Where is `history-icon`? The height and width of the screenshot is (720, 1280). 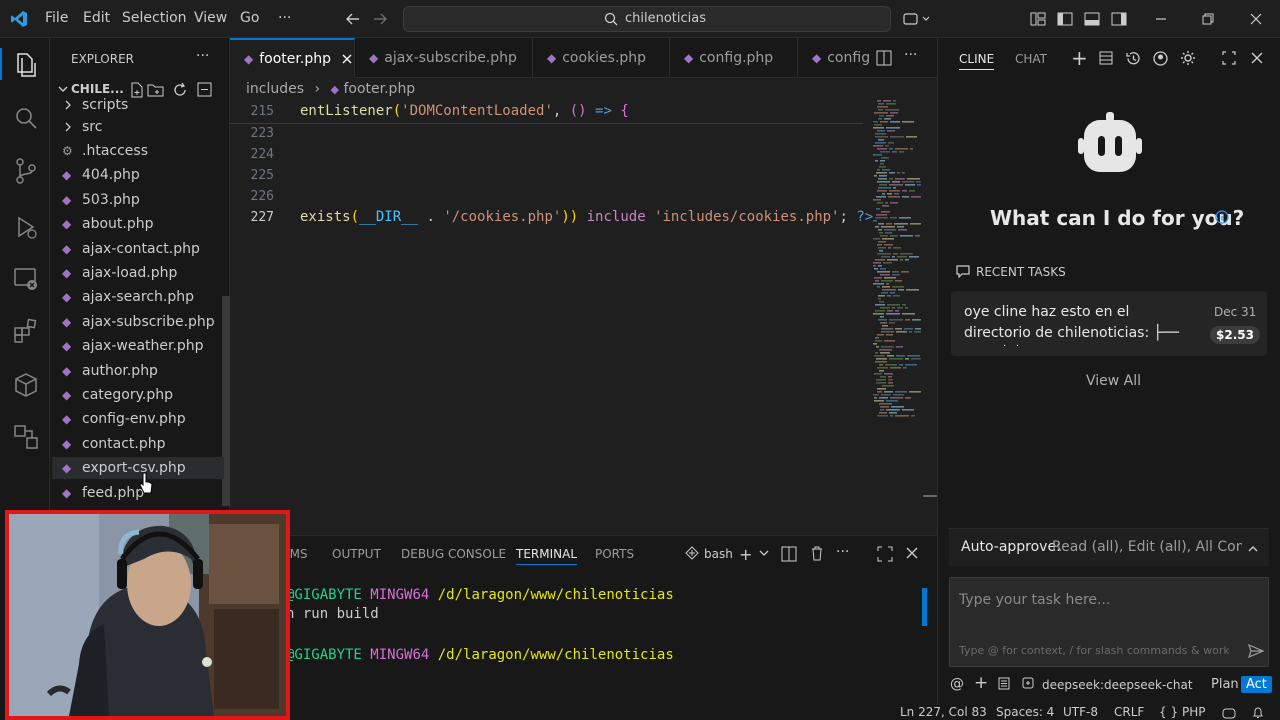
history-icon is located at coordinates (1133, 58).